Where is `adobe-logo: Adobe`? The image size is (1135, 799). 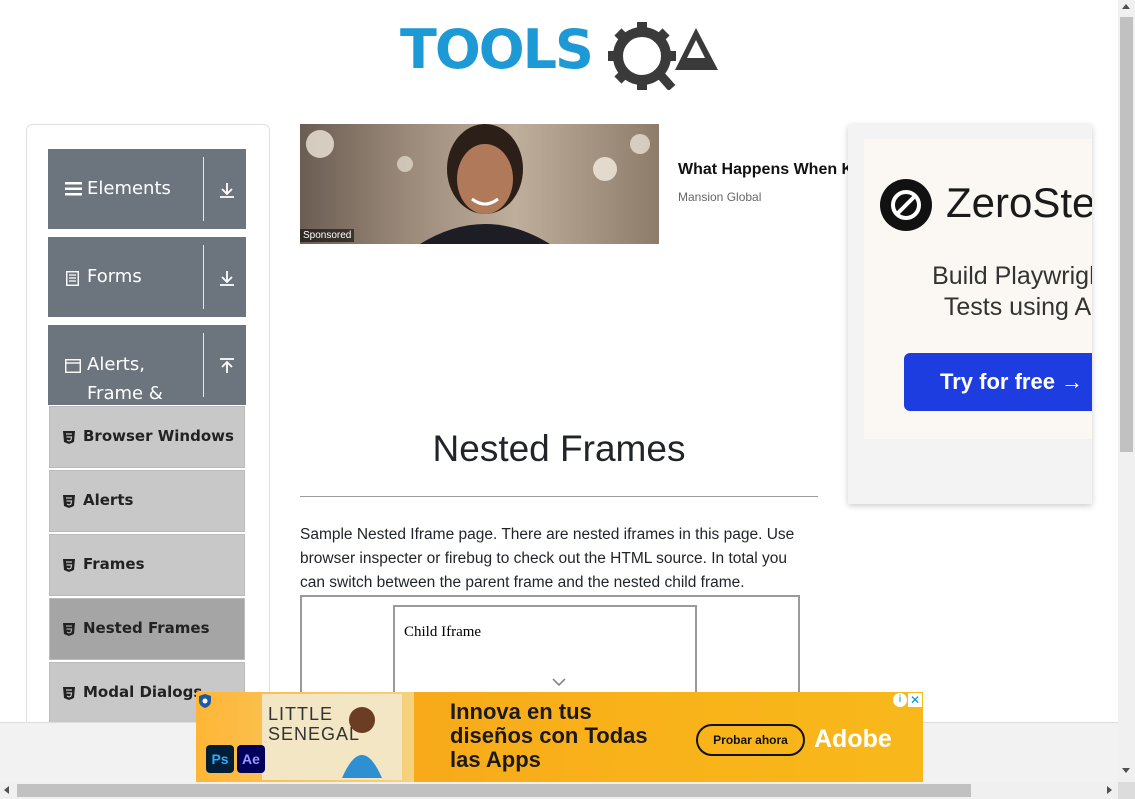 adobe-logo: Adobe is located at coordinates (853, 739).